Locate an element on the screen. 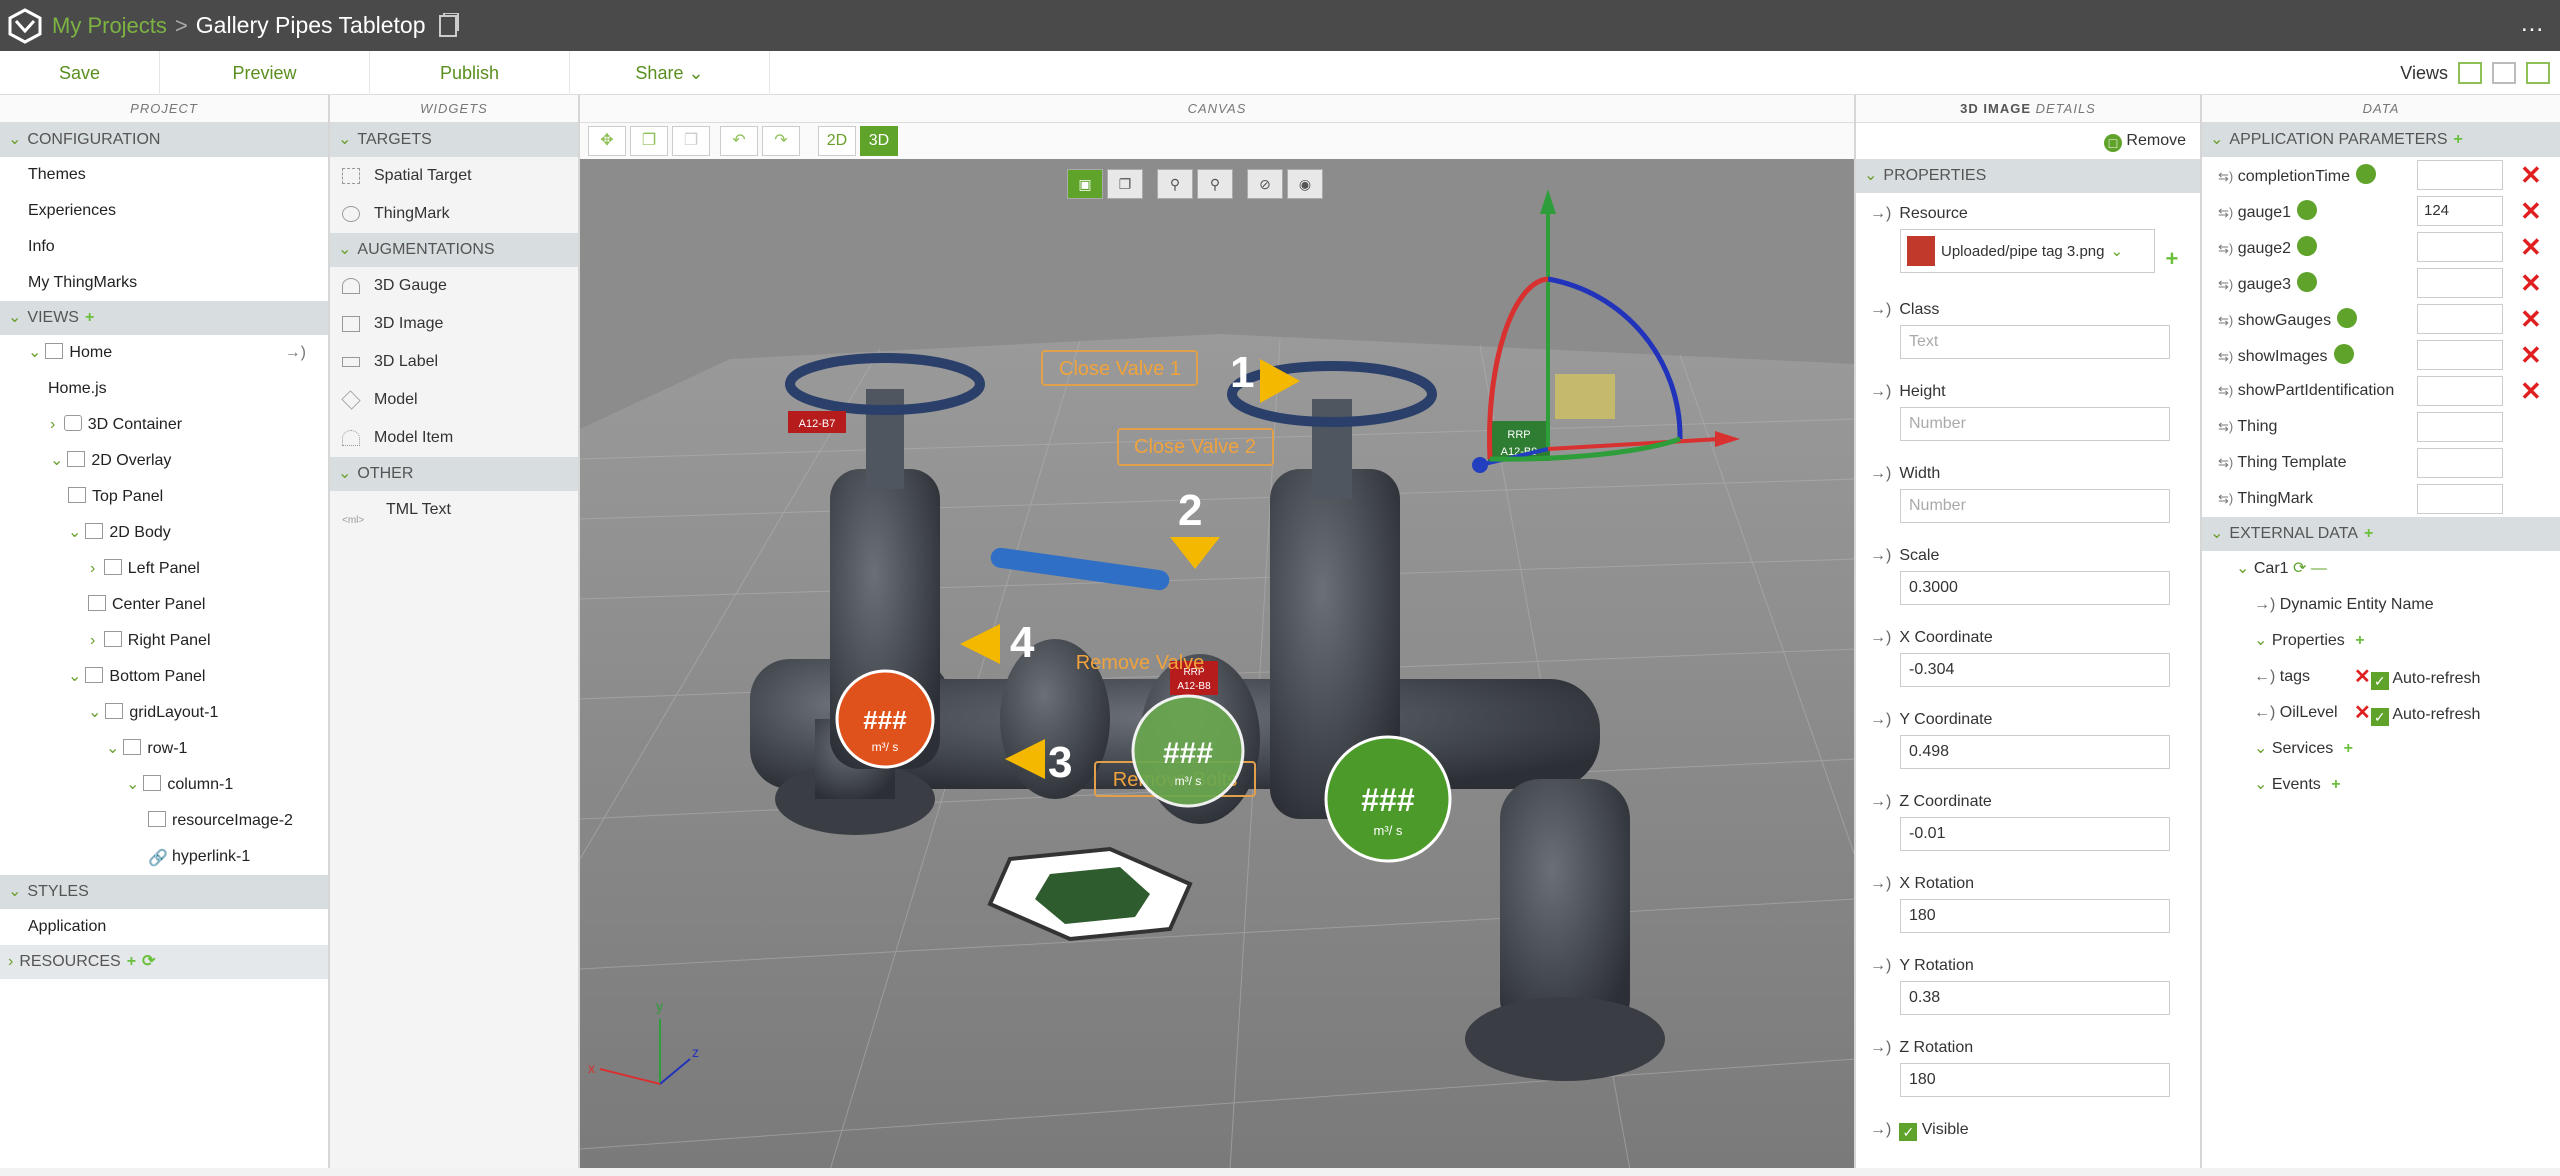 This screenshot has width=2560, height=1176. widget-3d-label: 3D Label is located at coordinates (454, 362).